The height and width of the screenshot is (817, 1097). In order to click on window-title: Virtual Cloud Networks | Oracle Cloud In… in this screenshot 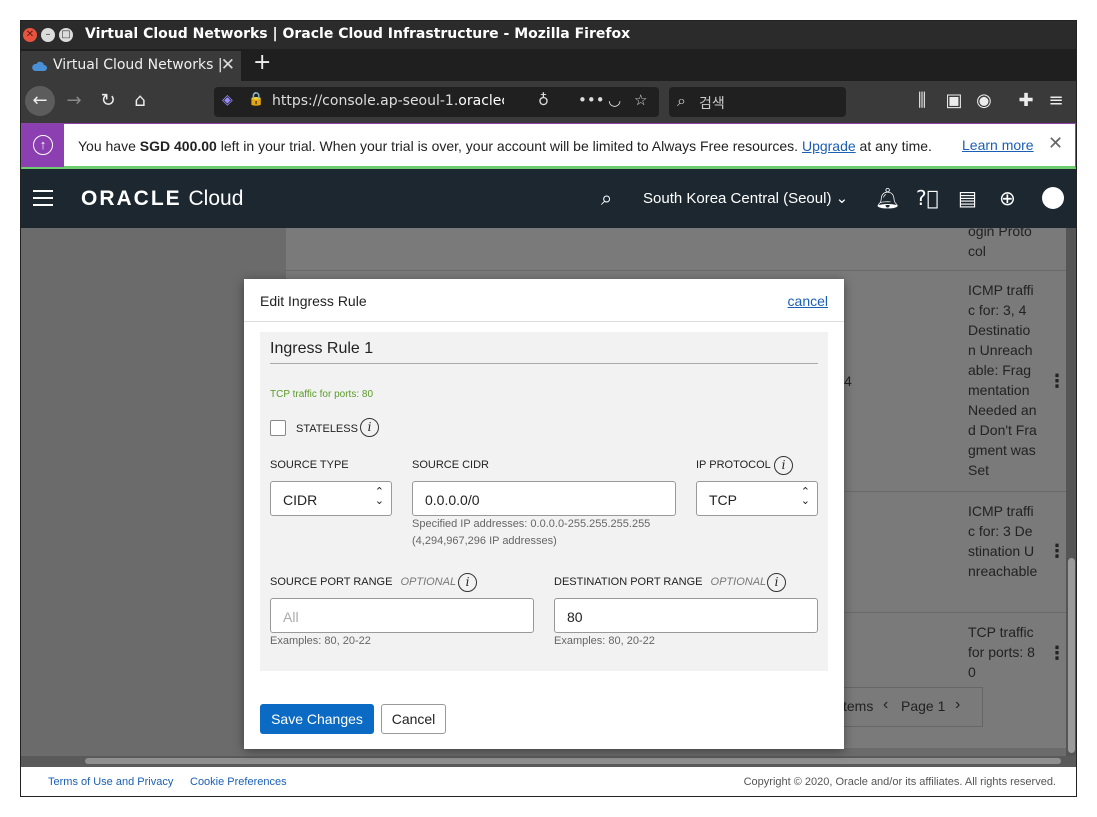, I will do `click(358, 34)`.